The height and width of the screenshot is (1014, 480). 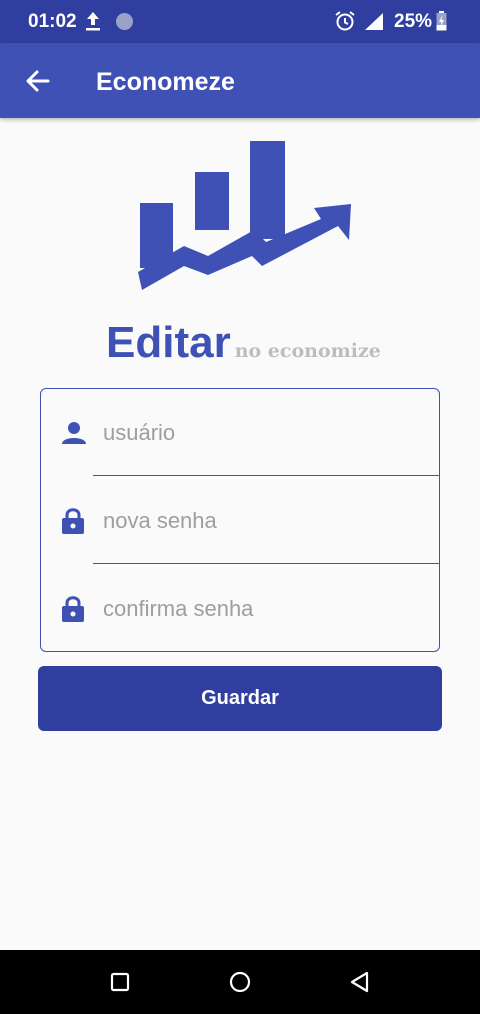 What do you see at coordinates (266, 563) in the screenshot?
I see `new-password-underline` at bounding box center [266, 563].